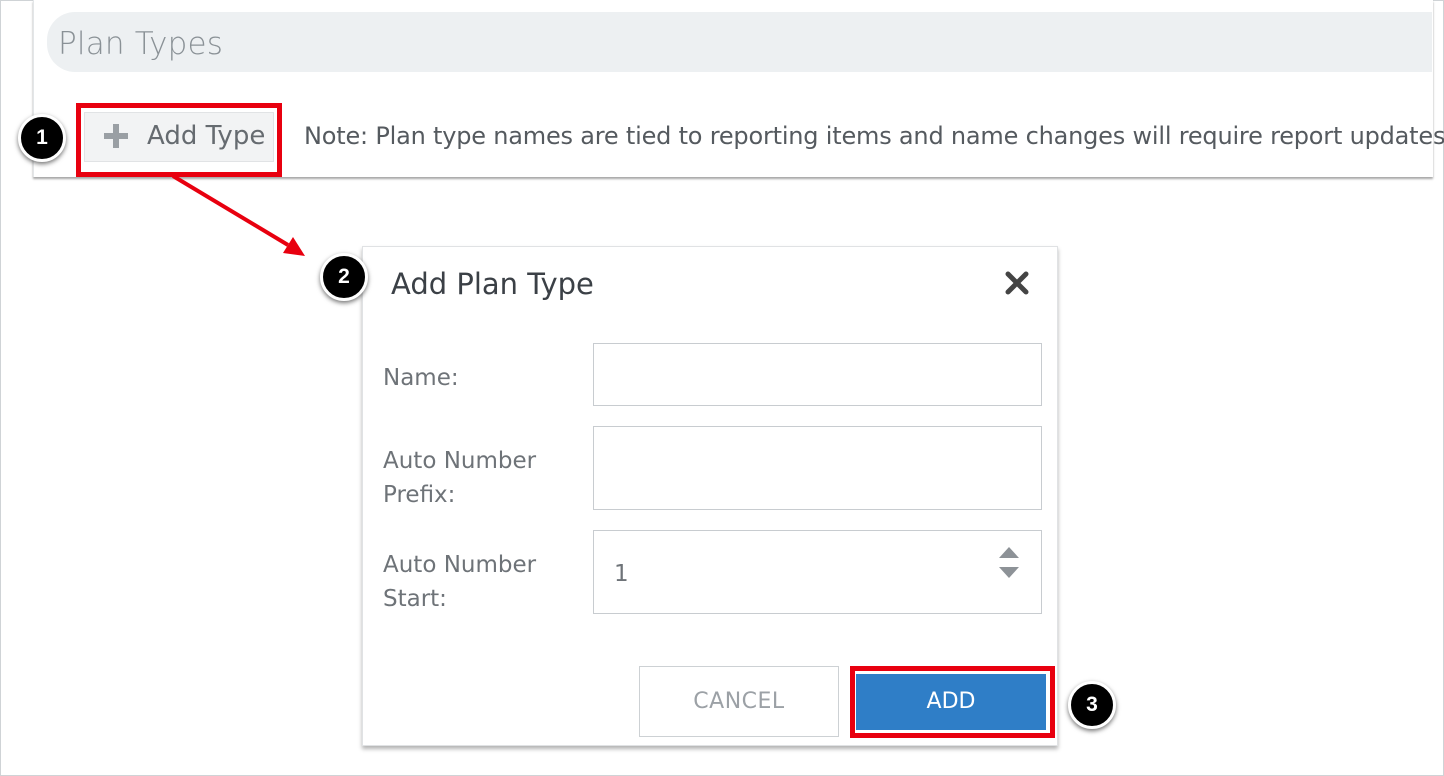 This screenshot has height=776, width=1444. I want to click on close-icon, so click(1017, 283).